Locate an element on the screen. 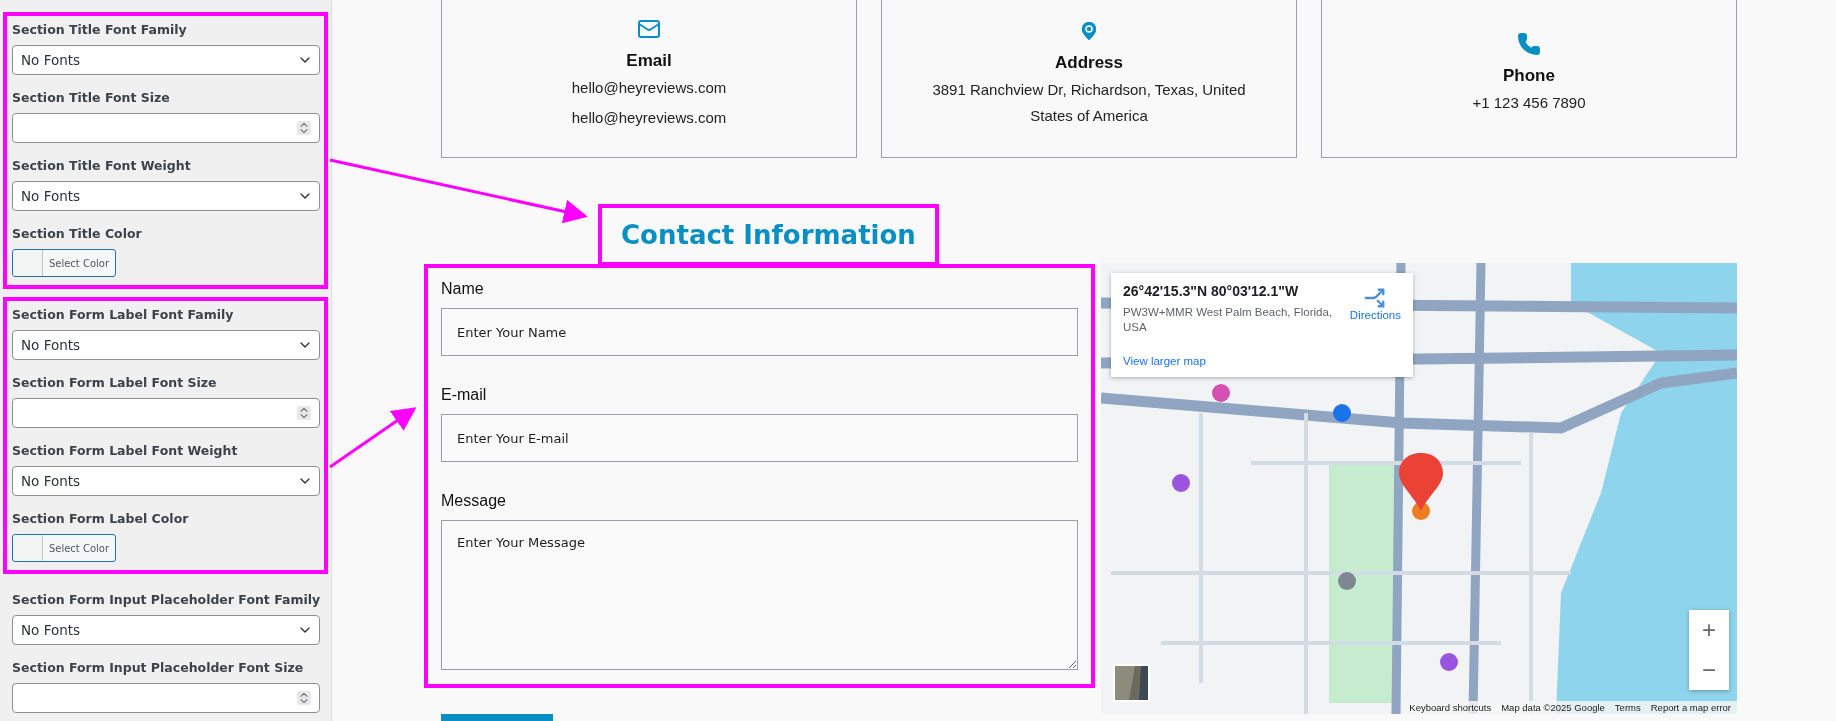 The image size is (1836, 721). field-label: Section Form Input Placeholder Font Family is located at coordinates (165, 599).